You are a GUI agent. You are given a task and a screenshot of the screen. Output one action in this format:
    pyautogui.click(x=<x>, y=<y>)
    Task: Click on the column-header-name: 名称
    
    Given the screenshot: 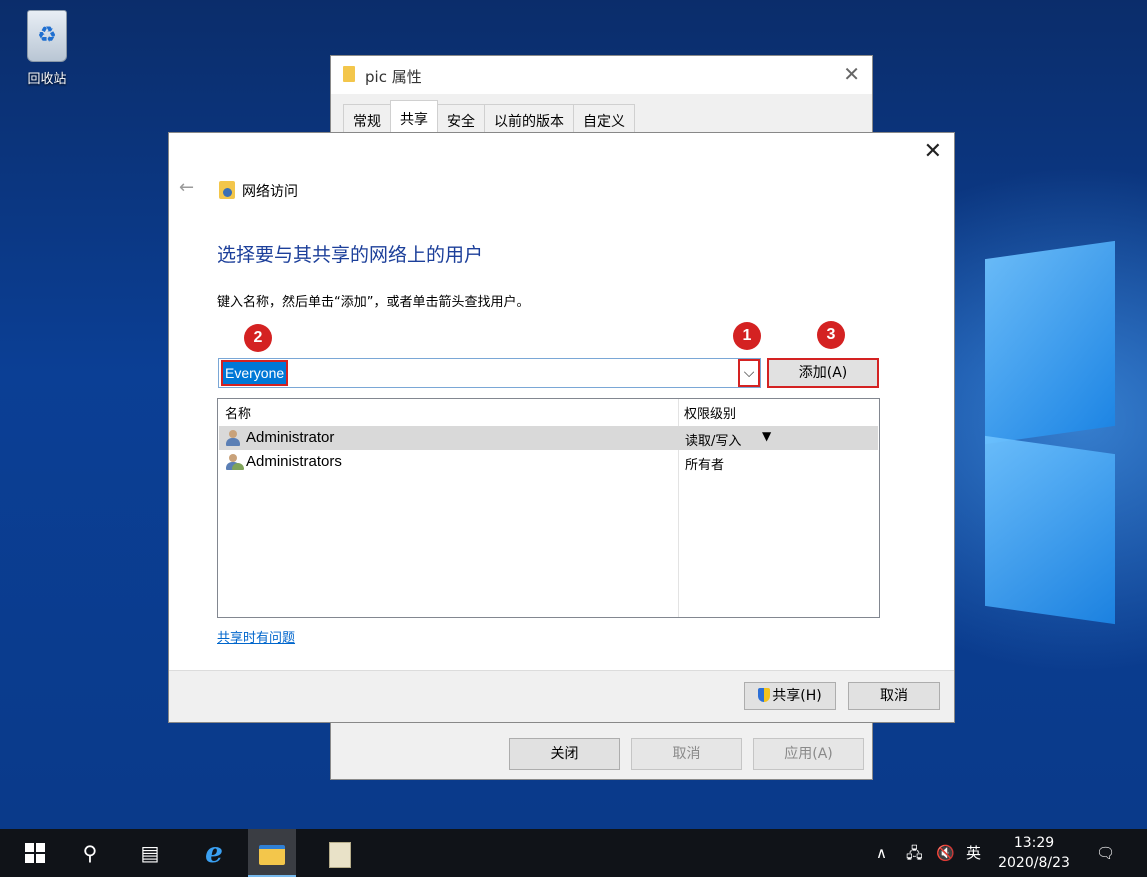 What is the action you would take?
    pyautogui.click(x=238, y=412)
    